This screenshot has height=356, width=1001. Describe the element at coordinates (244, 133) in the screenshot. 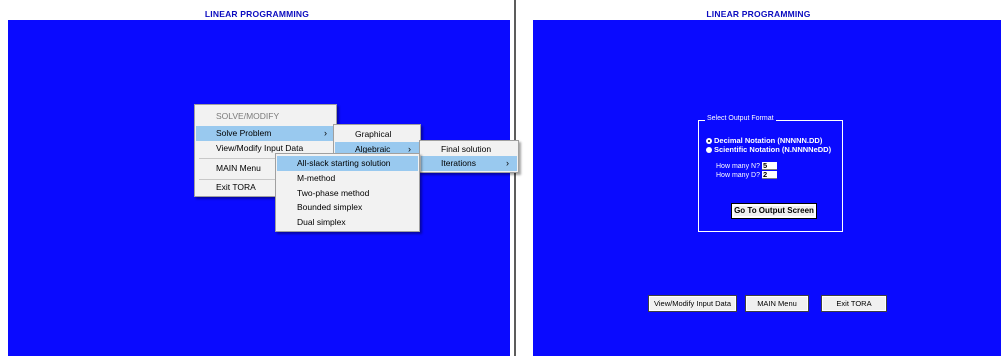

I see `menu-item-label: Solve Problem` at that location.